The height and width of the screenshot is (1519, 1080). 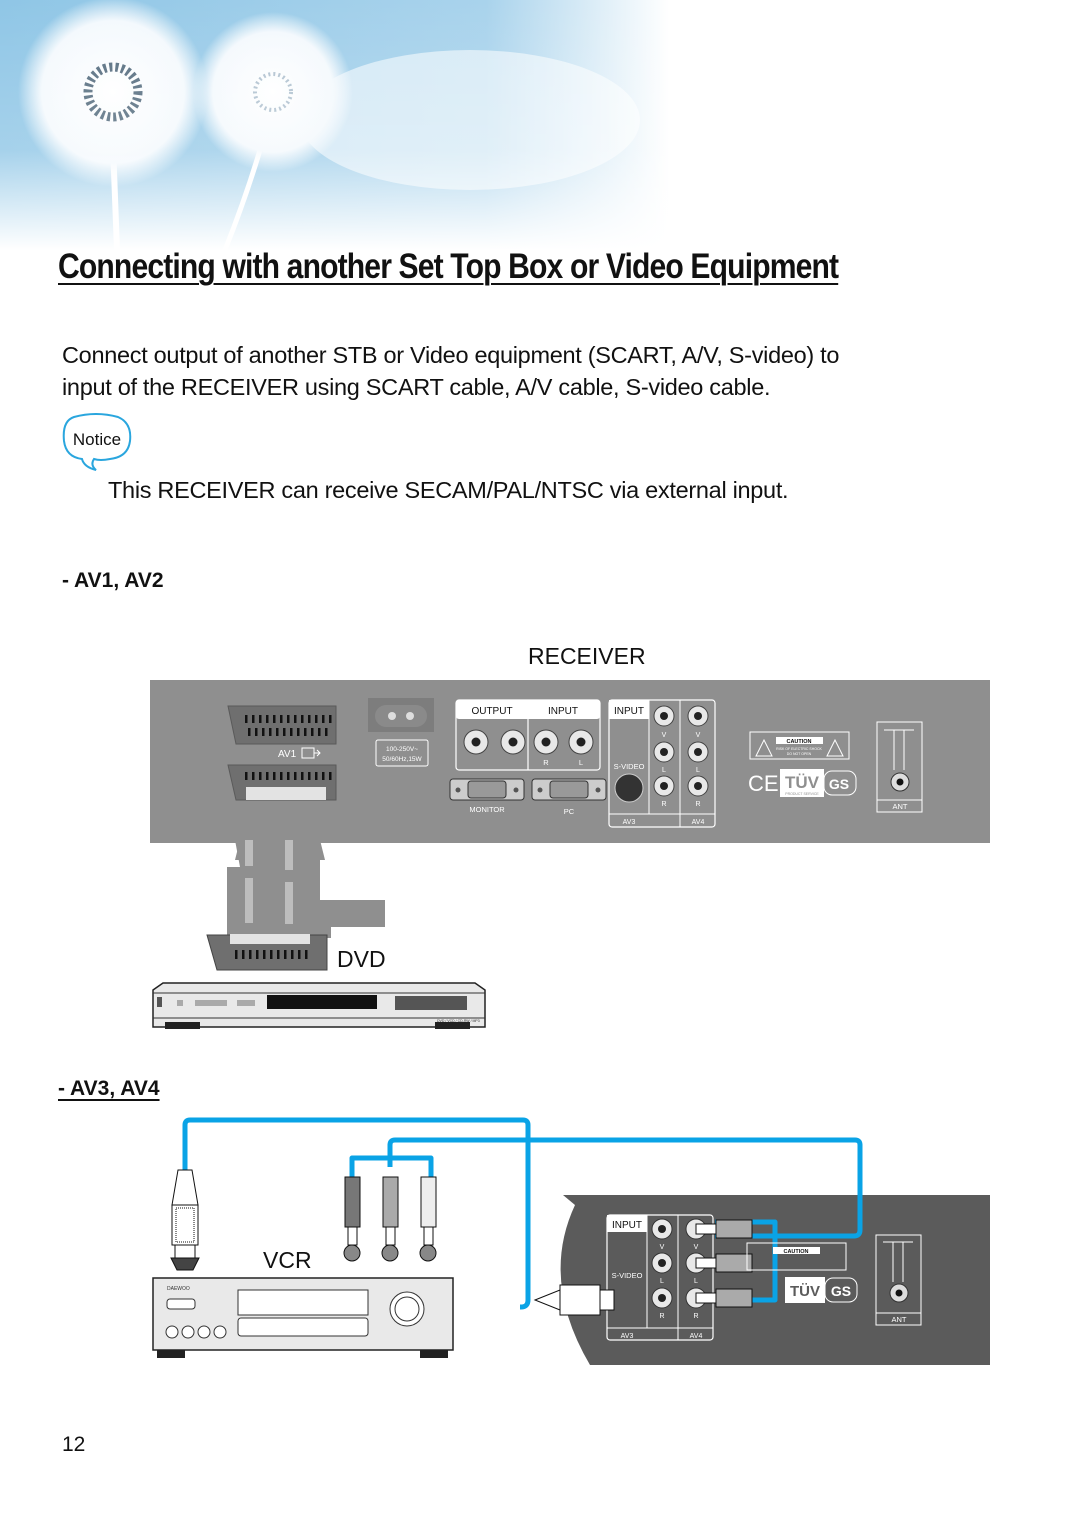 What do you see at coordinates (563, 711) in the screenshot?
I see `audio-input-label: INPUT` at bounding box center [563, 711].